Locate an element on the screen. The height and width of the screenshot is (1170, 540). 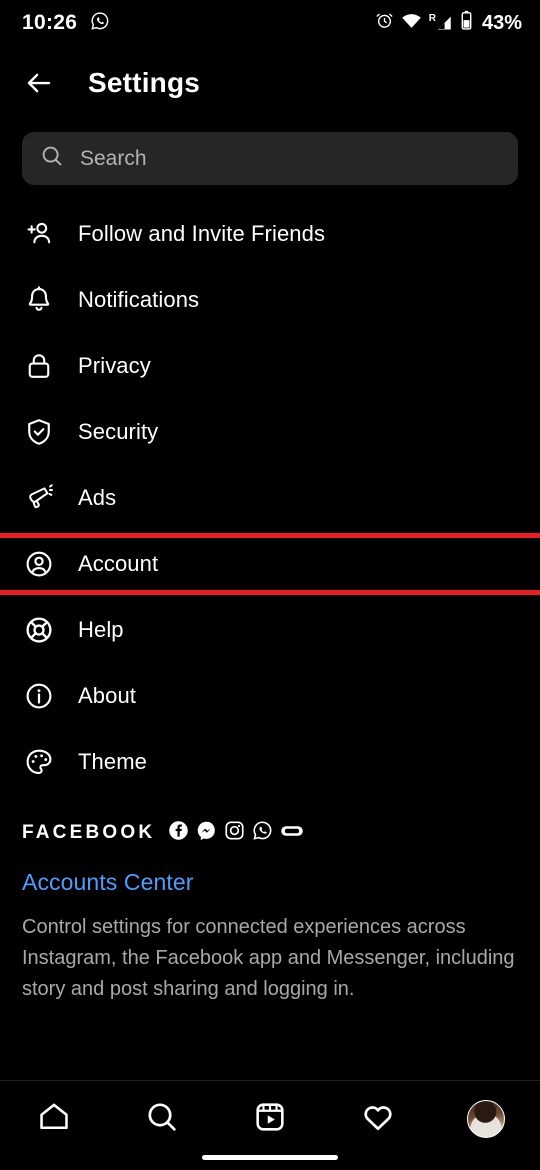
bell-icon is located at coordinates (39, 300).